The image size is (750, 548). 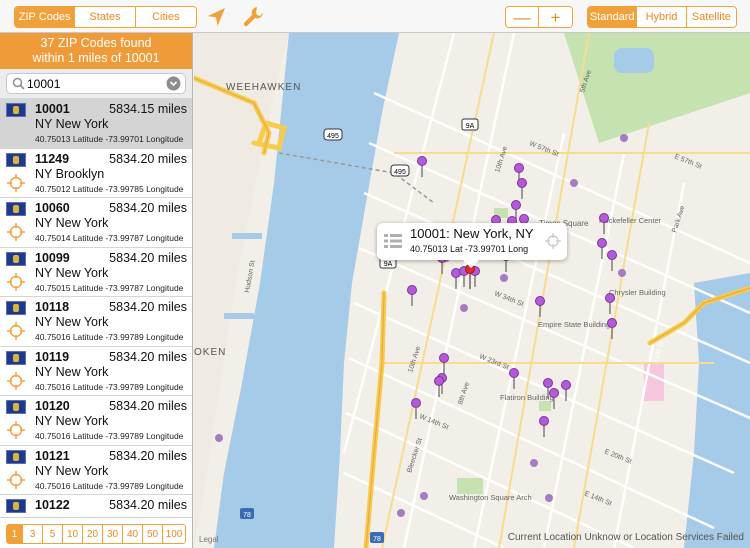 I want to click on highway-shield-78: 78, so click(x=247, y=513).